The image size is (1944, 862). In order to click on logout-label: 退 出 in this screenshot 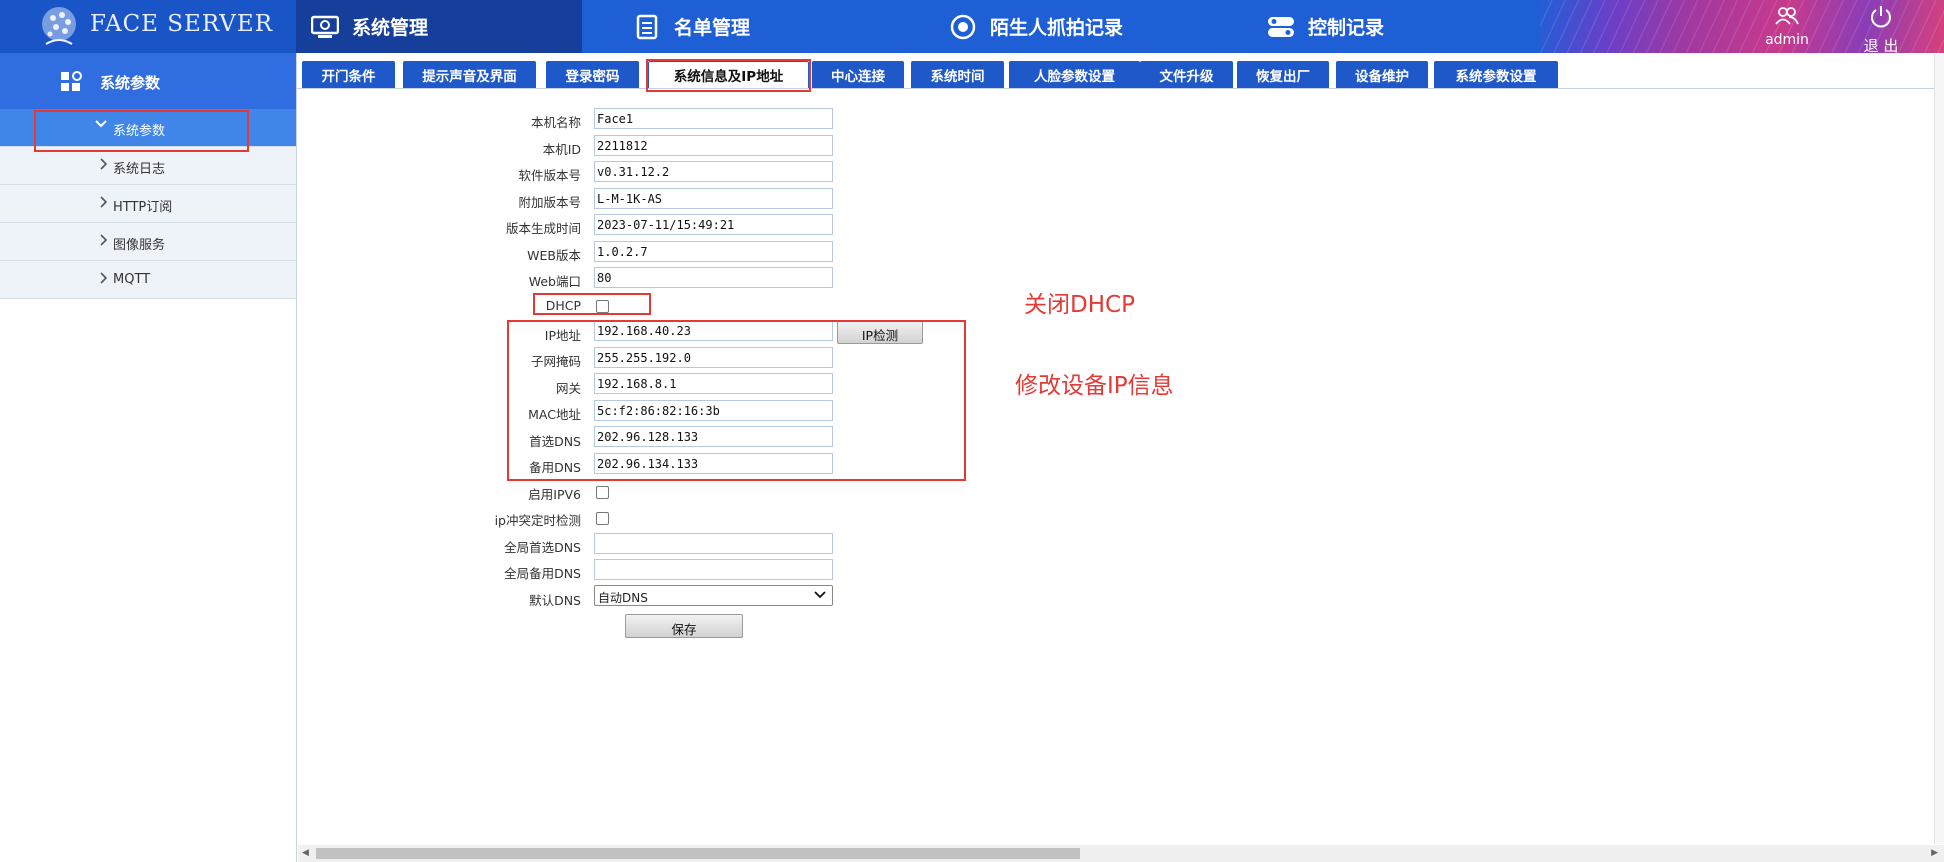, I will do `click(1881, 46)`.